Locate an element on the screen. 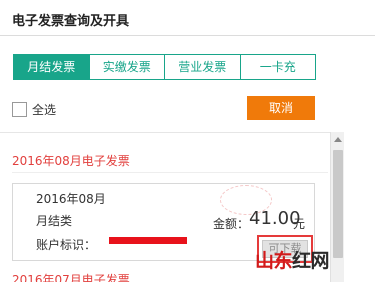  account-id-label: 账户标识： is located at coordinates (66, 245).